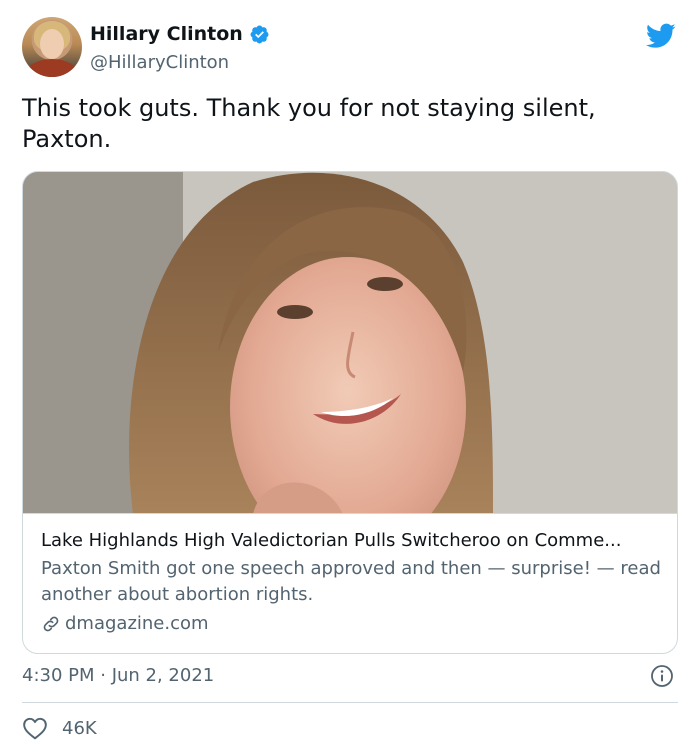  What do you see at coordinates (137, 623) in the screenshot?
I see `card-domain-text: dmagazine.com` at bounding box center [137, 623].